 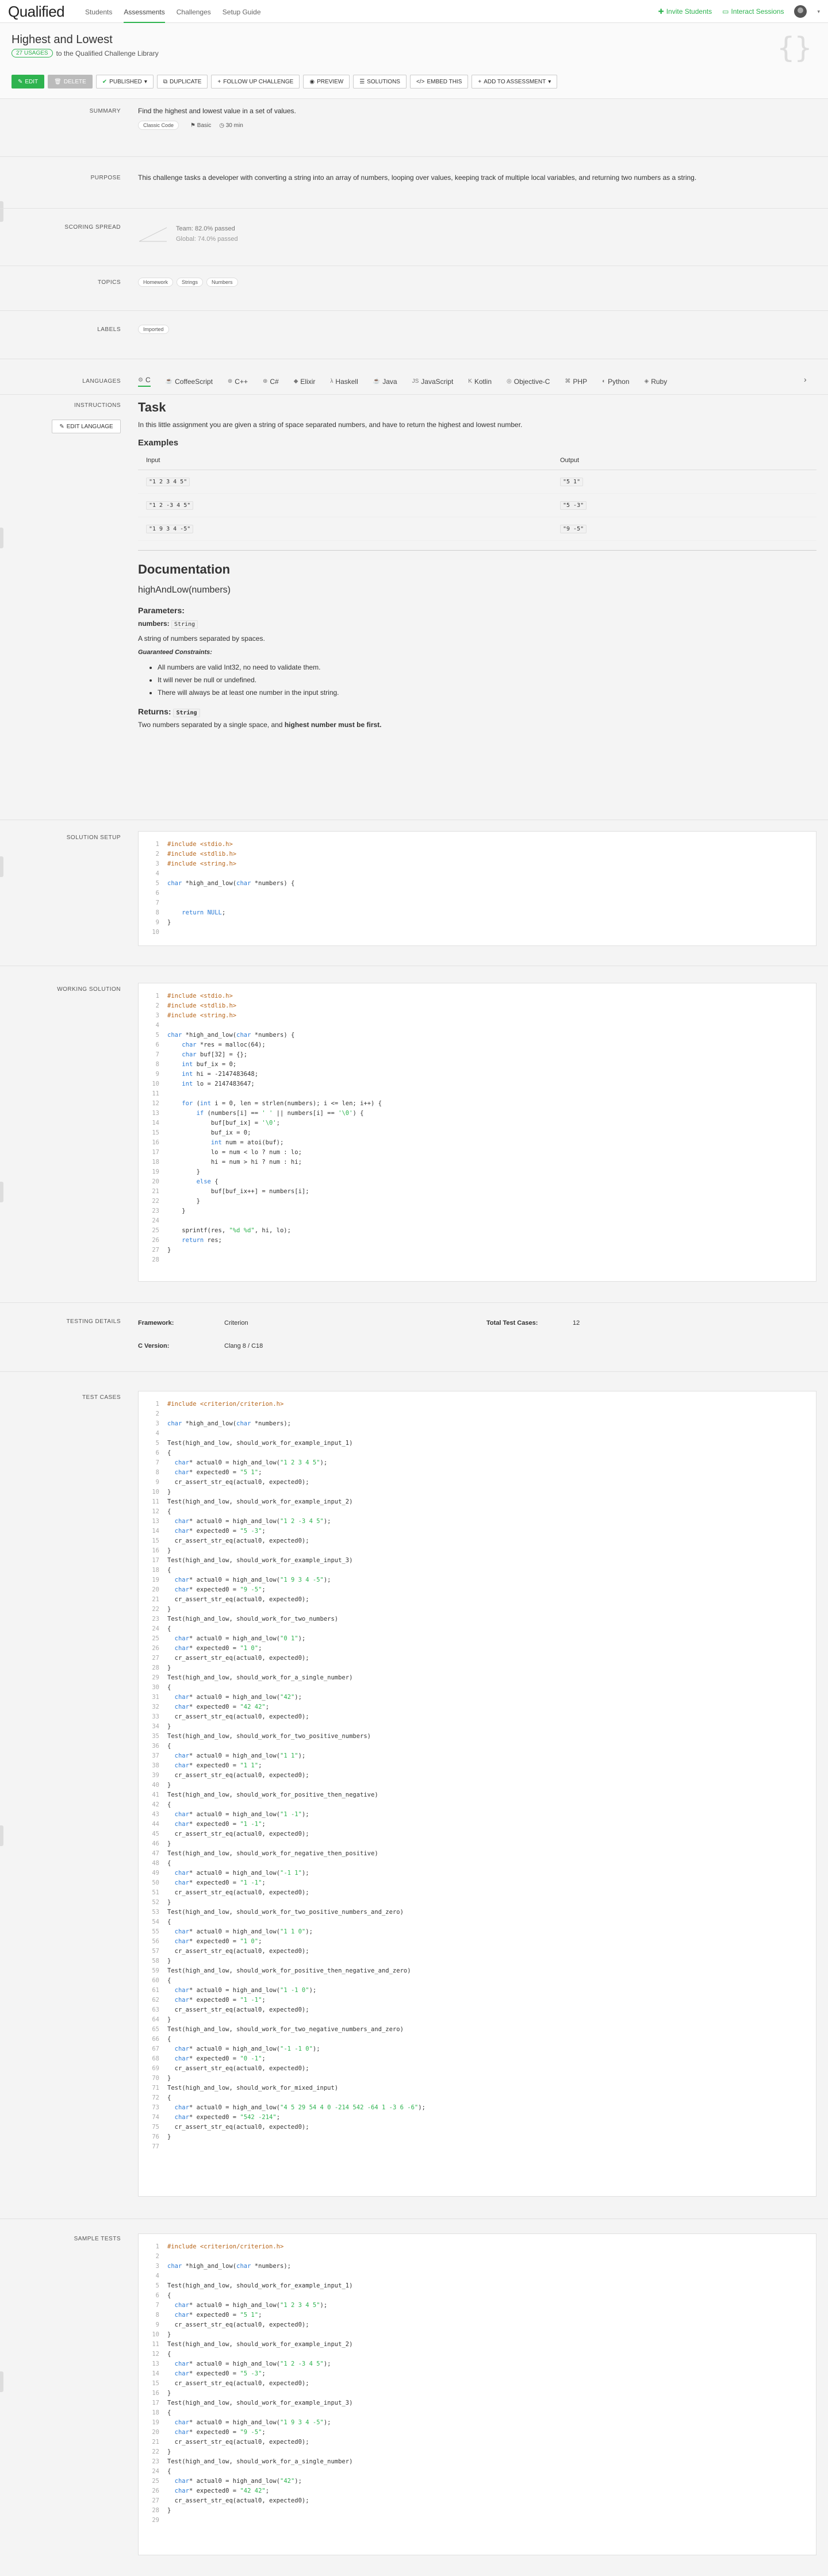 I want to click on add-to-assessment-dropdown: + ADD TO ASSESSMENT ▾, so click(x=514, y=82).